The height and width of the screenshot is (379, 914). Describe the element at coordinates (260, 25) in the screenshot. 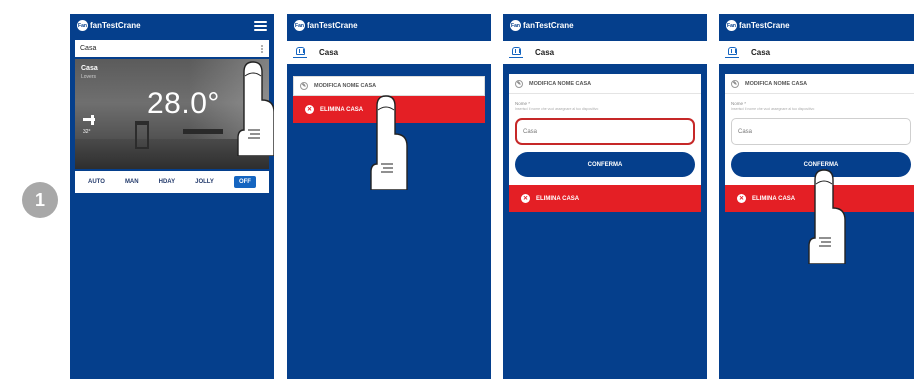

I see `hamburger-menu-icon` at that location.